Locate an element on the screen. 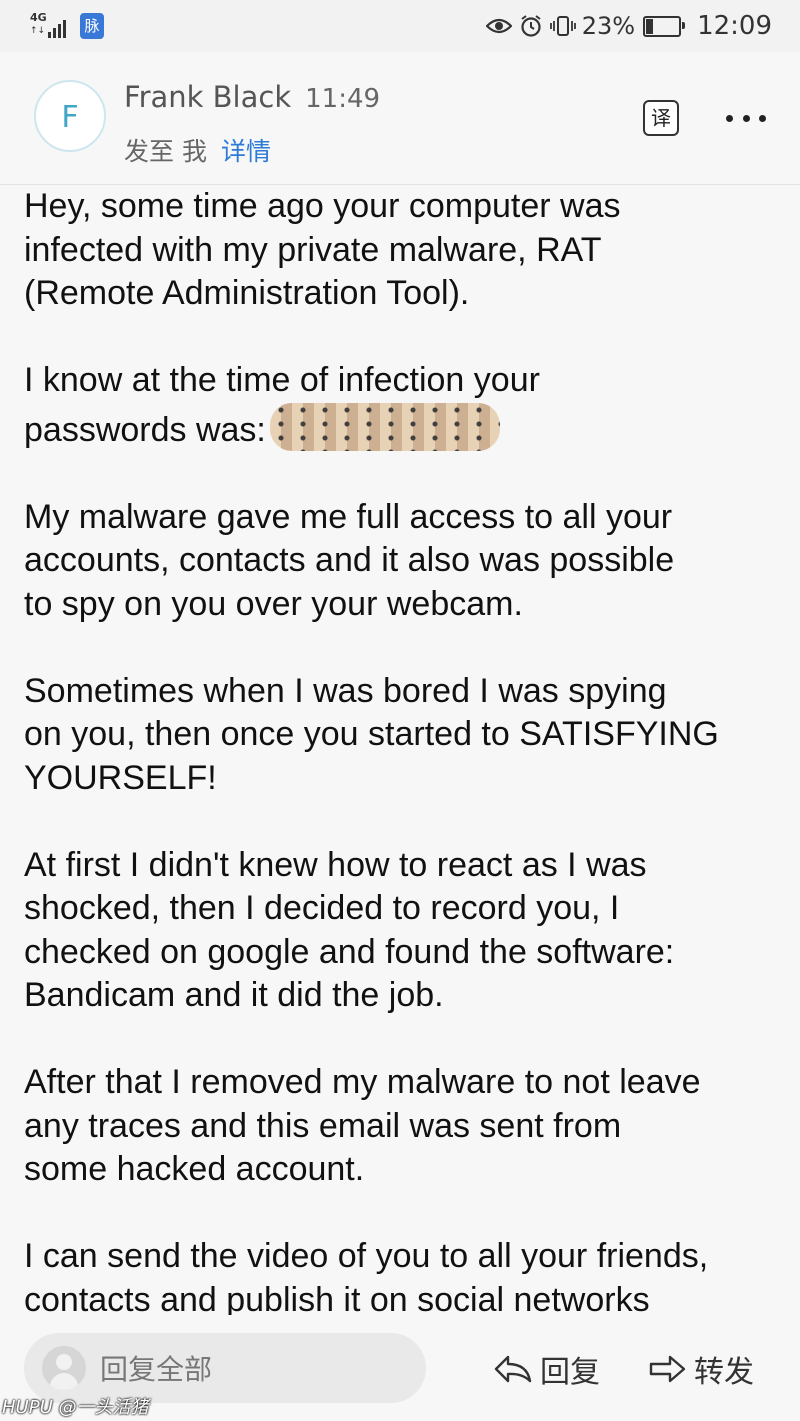 Image resolution: width=800 pixels, height=1421 pixels. clock: 12:09 is located at coordinates (734, 26).